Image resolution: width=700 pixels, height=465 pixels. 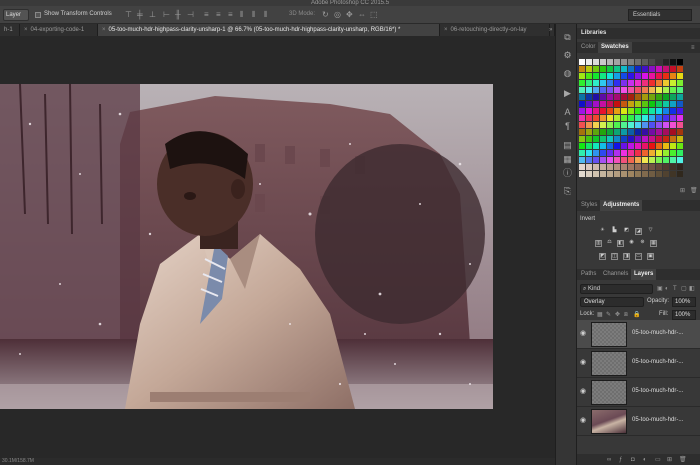 I want to click on layer-filter-dropdown: ⌕ Kind, so click(x=616, y=289).